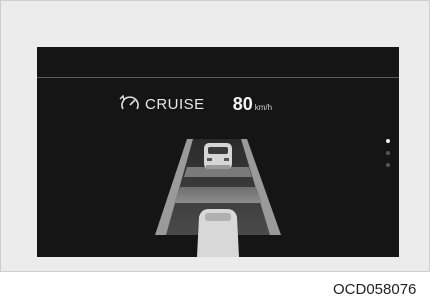 The height and width of the screenshot is (303, 433). I want to click on lane-graphic, so click(218, 198).